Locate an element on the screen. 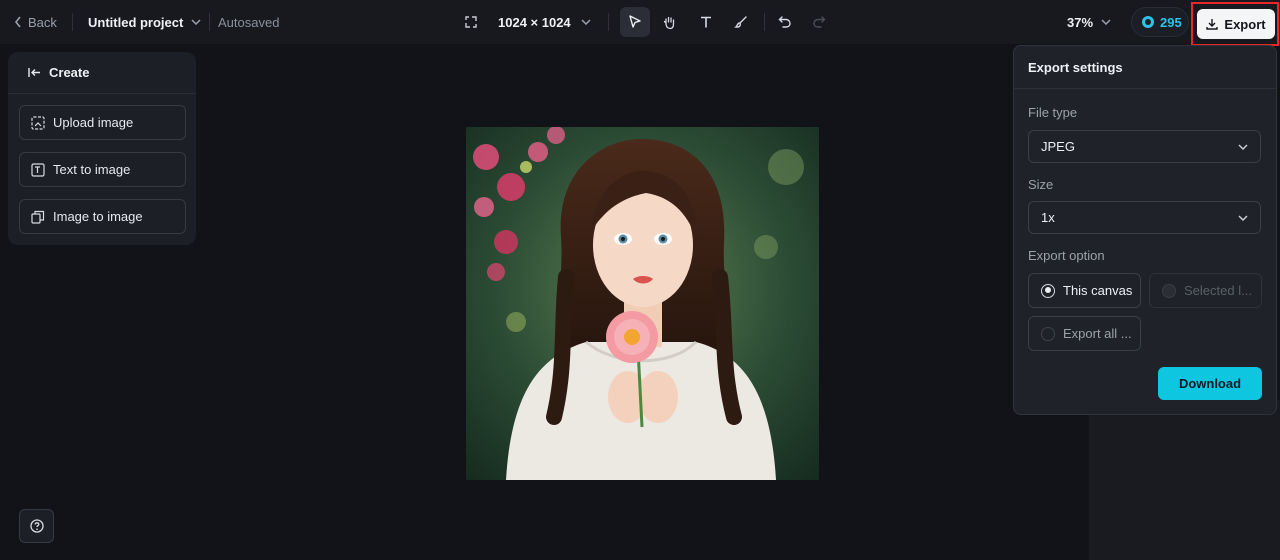 The height and width of the screenshot is (560, 1280). radio-disabled-icon is located at coordinates (1169, 290).